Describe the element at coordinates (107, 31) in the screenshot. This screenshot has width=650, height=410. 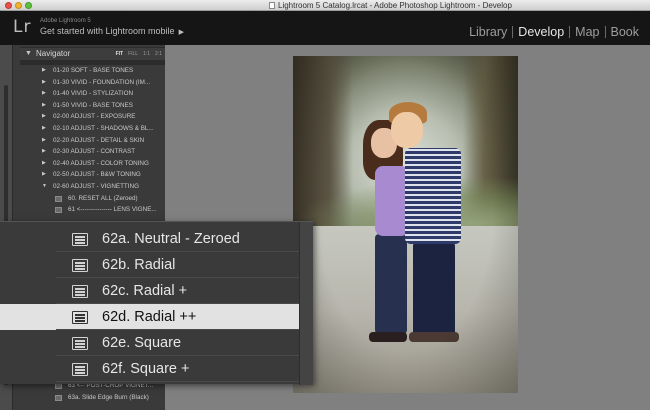
I see `mobile-promo-label: Get started with Lightroom mobile` at that location.